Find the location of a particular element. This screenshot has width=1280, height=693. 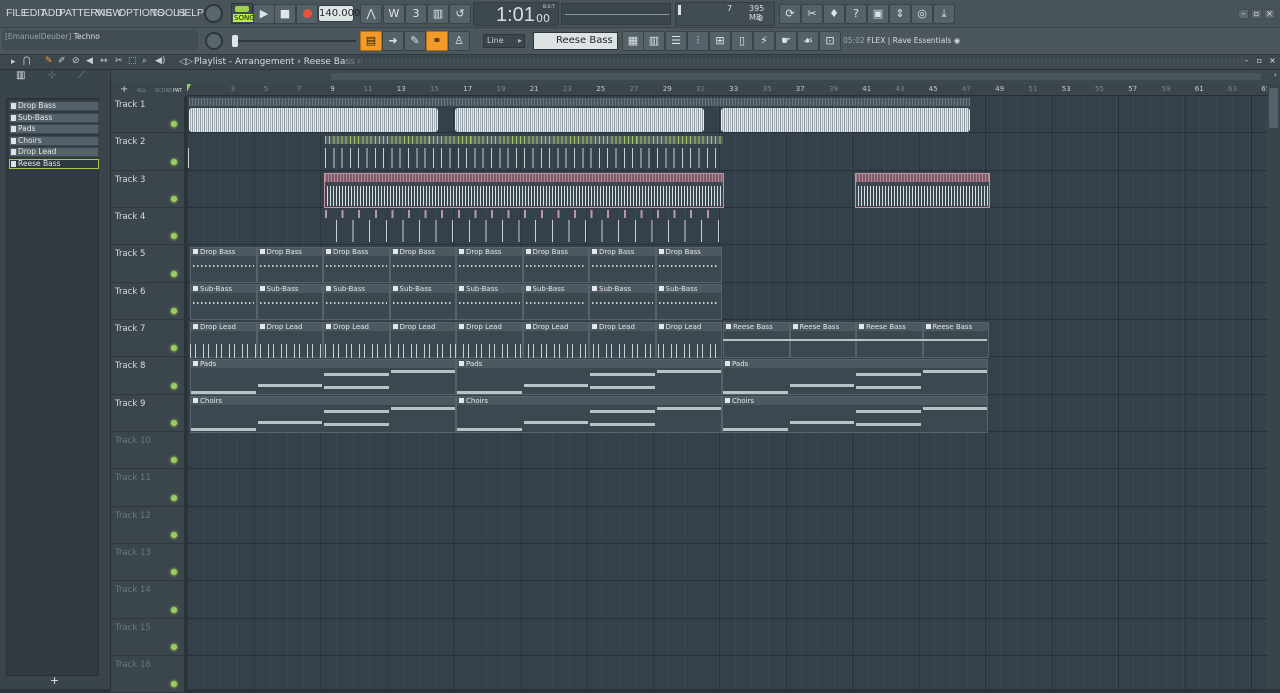

pattern-selector: Reese Bass is located at coordinates (575, 41).